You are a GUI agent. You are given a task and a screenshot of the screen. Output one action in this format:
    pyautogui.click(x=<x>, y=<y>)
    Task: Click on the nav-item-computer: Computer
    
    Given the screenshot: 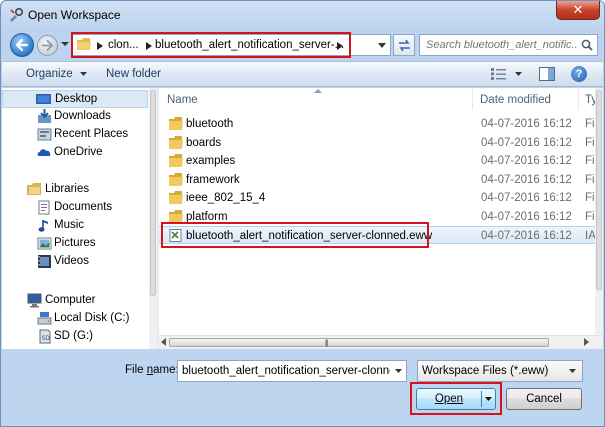 What is the action you would take?
    pyautogui.click(x=75, y=301)
    